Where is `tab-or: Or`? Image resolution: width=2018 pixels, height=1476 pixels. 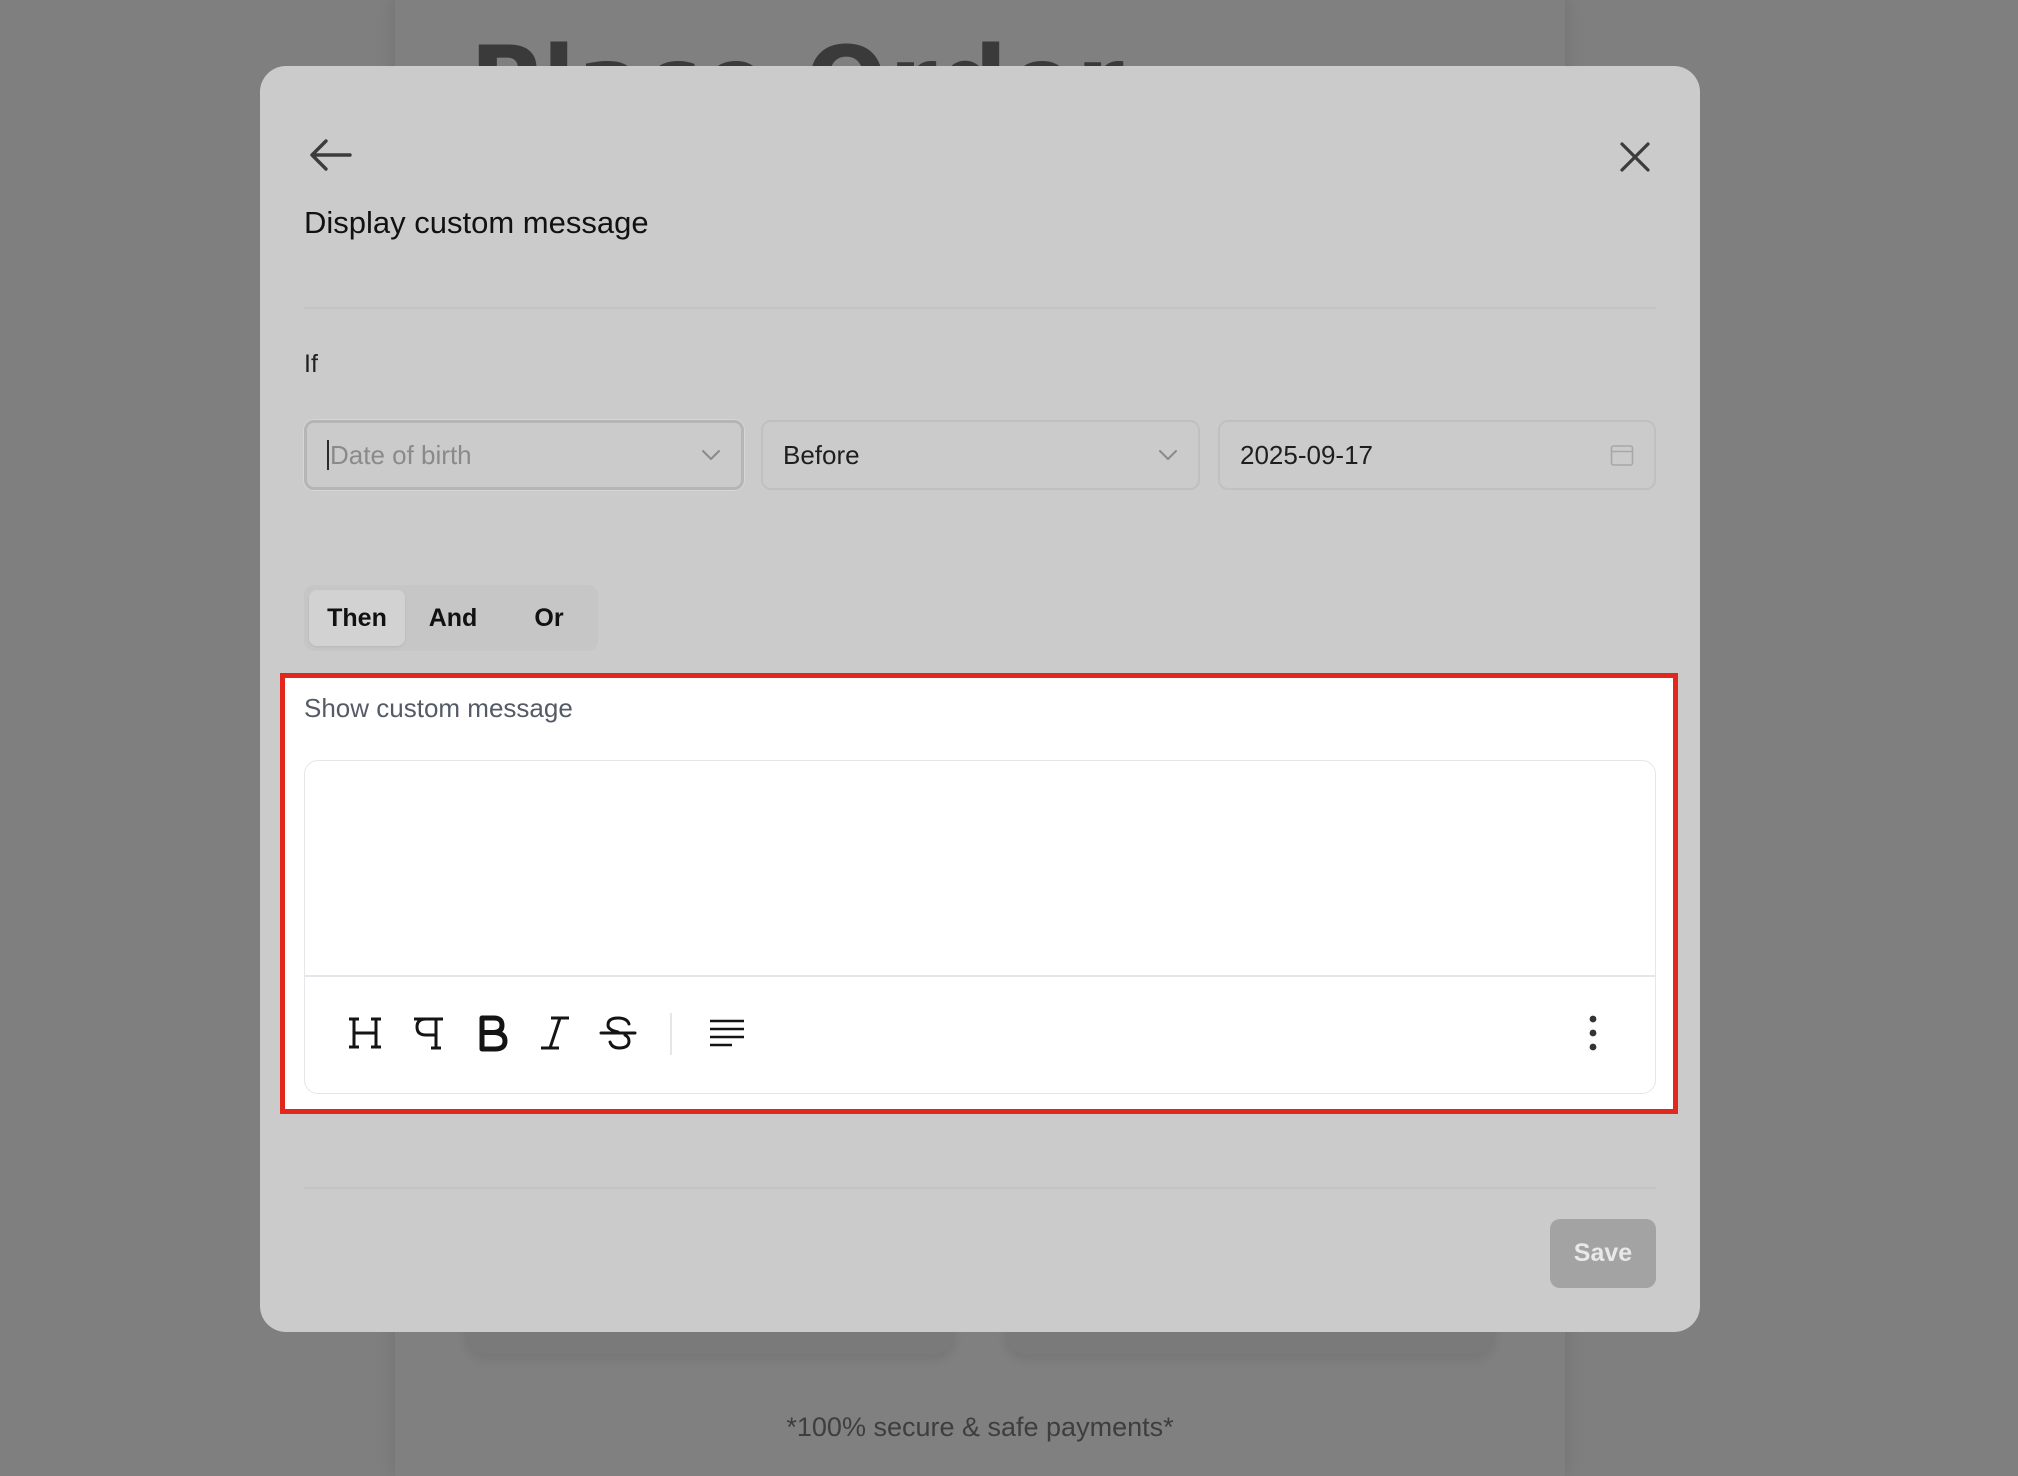
tab-or: Or is located at coordinates (549, 618).